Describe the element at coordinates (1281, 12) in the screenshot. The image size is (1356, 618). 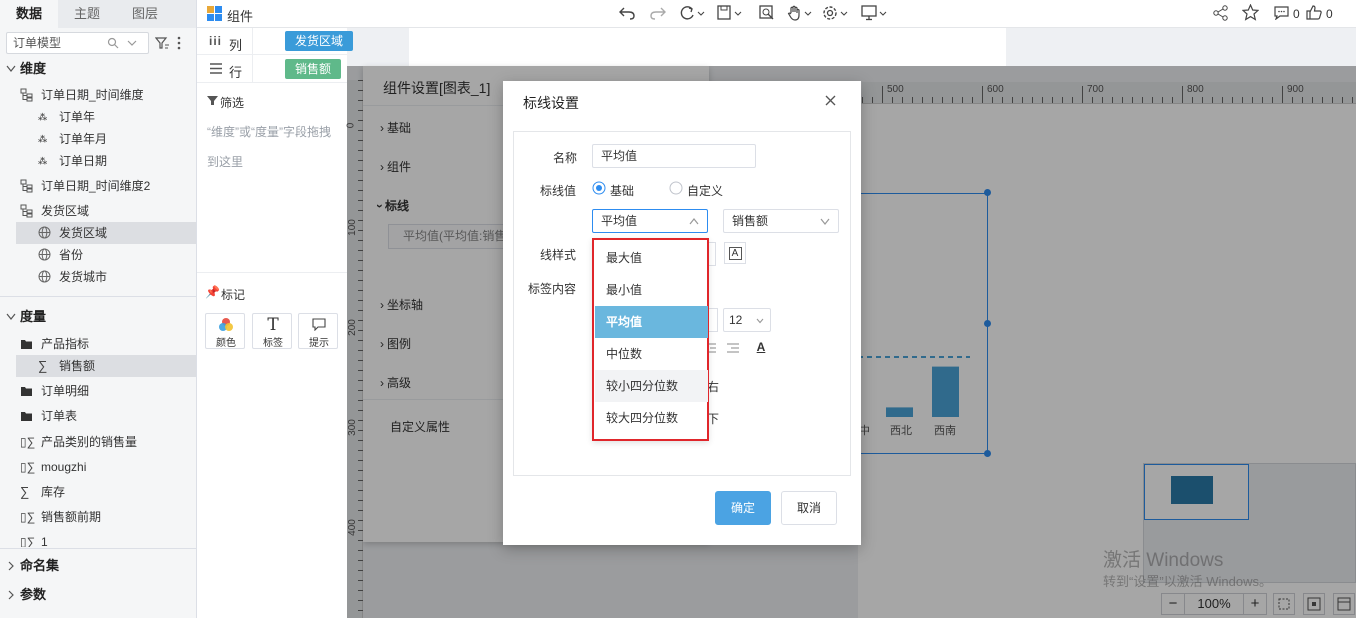
I see `comment-icon` at that location.